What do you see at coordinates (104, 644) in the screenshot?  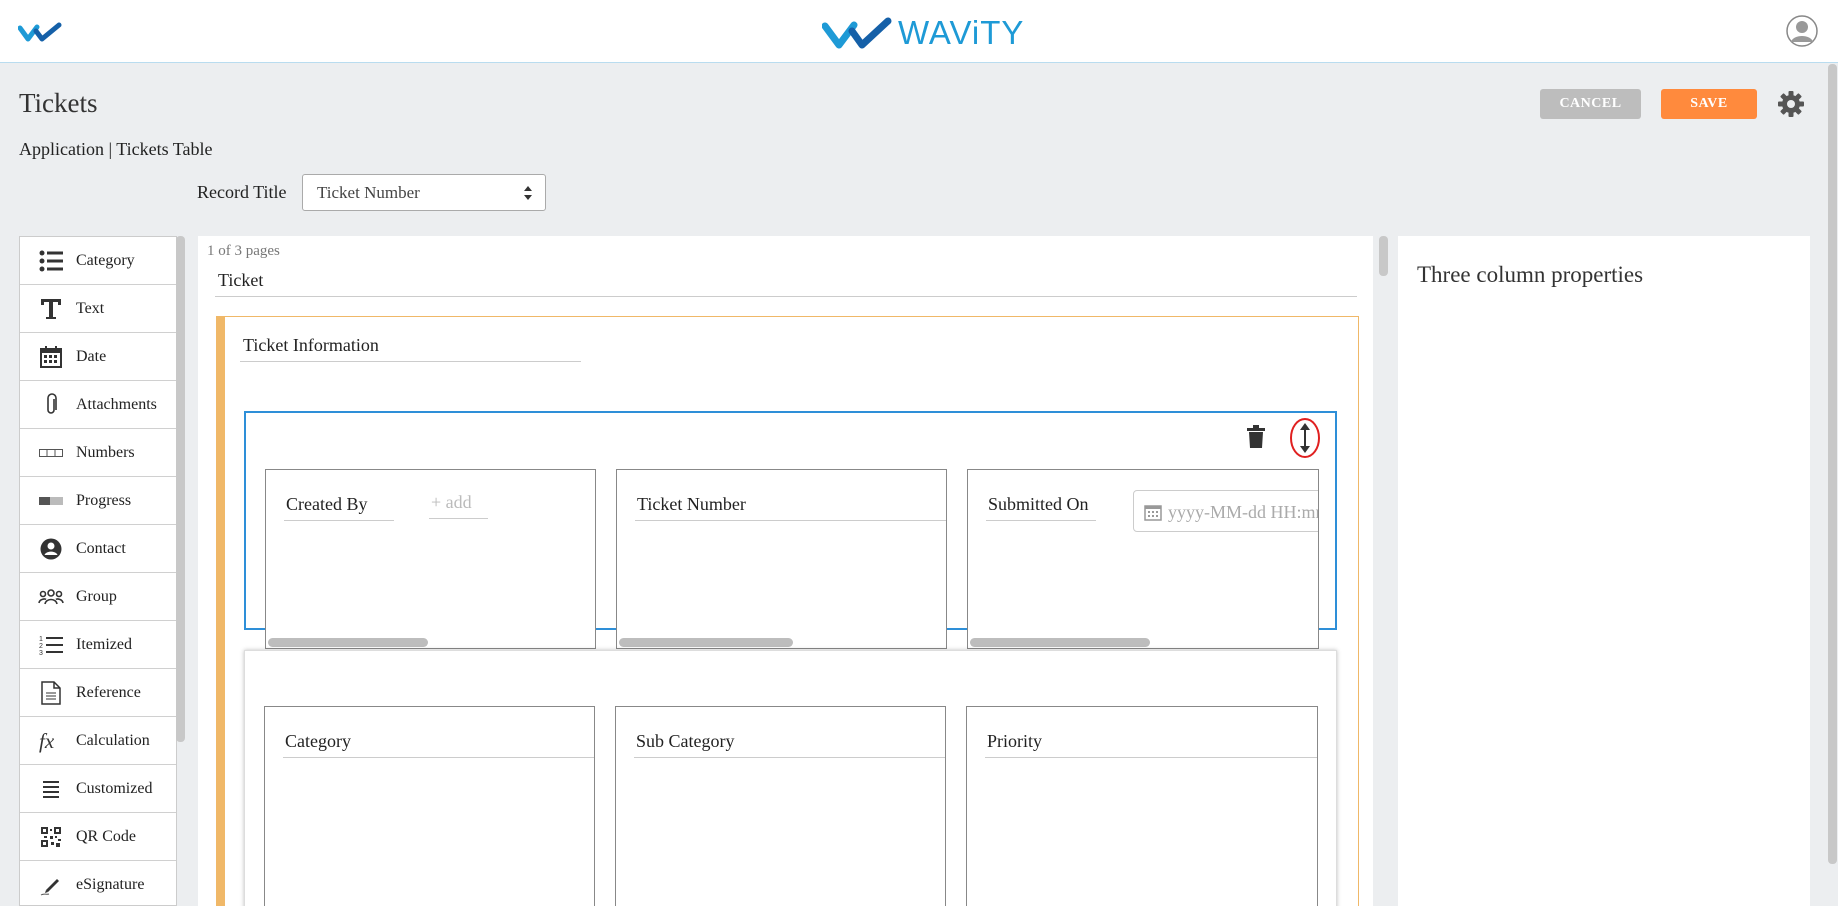 I see `palette-item-label: Itemized` at bounding box center [104, 644].